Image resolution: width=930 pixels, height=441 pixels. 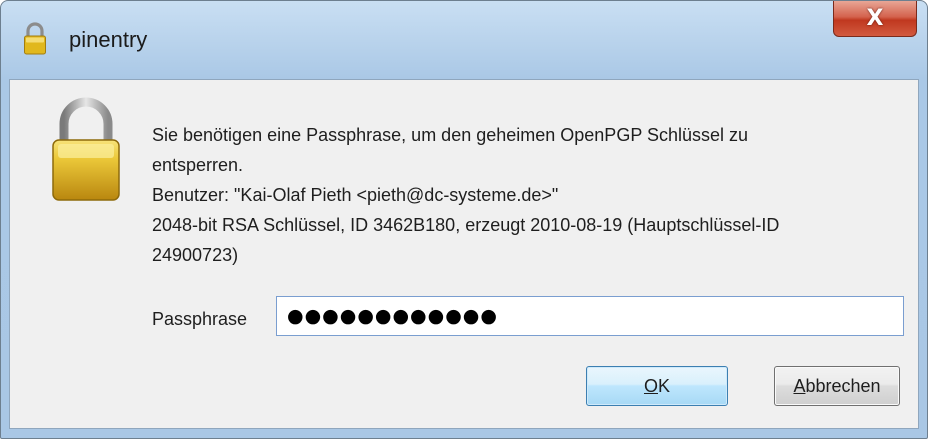 I want to click on close-icon: X, so click(x=875, y=18).